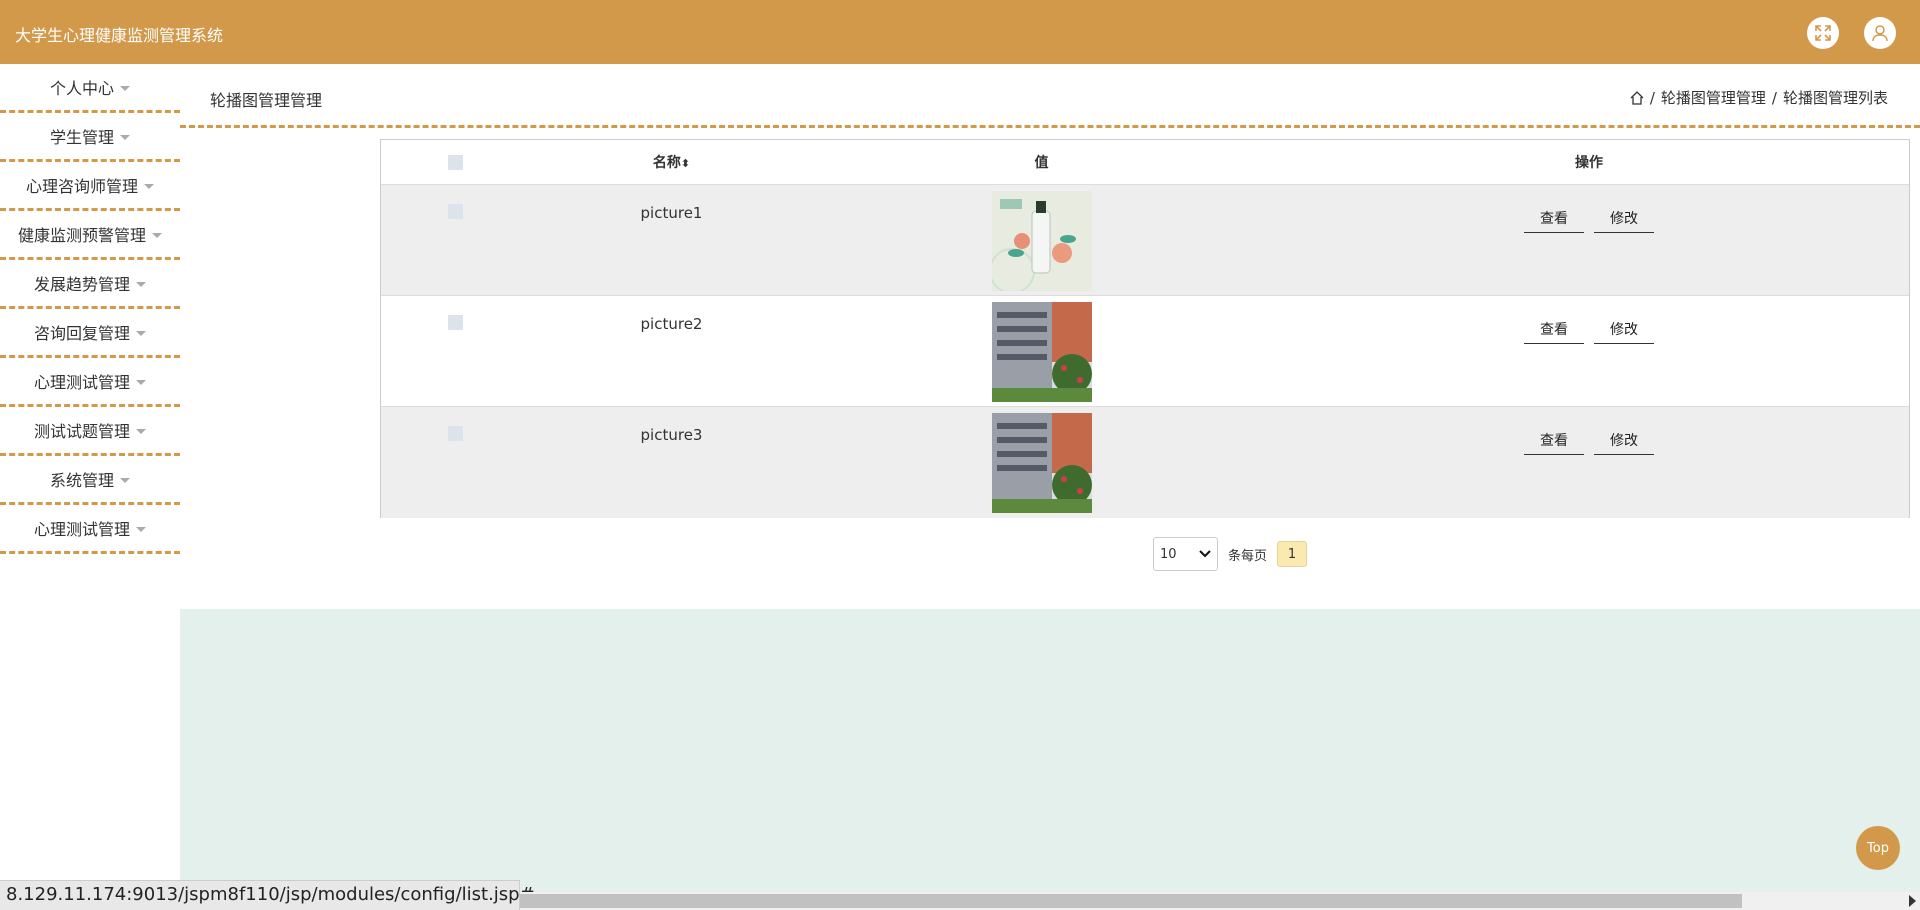 This screenshot has width=1920, height=910. I want to click on table-row: picture1 查看 修改, so click(1145, 240).